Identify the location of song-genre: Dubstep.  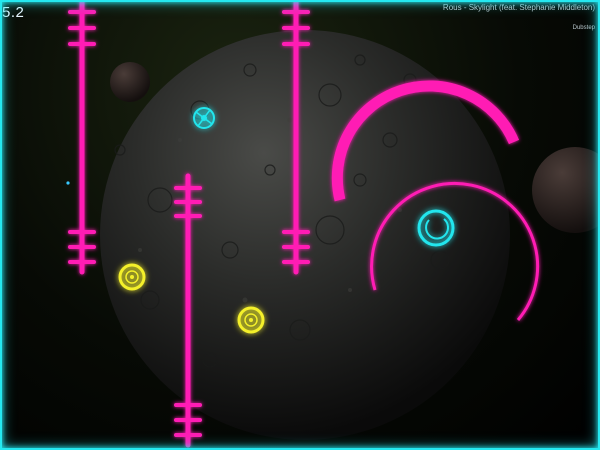
(583, 28).